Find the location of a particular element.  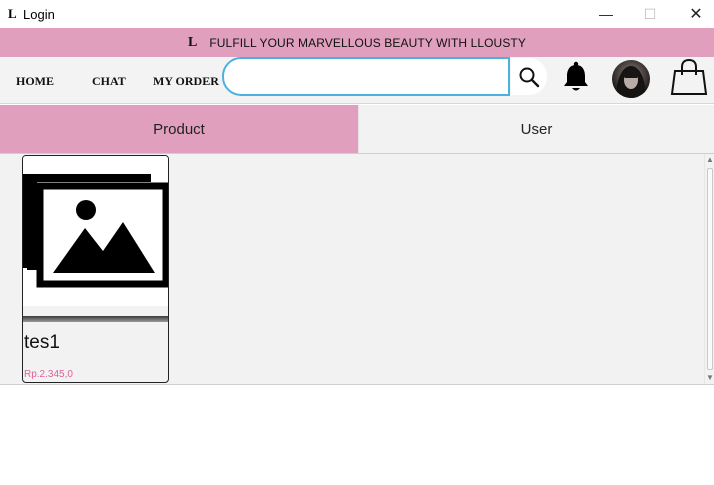

image-placeholder-icon is located at coordinates (95, 231).